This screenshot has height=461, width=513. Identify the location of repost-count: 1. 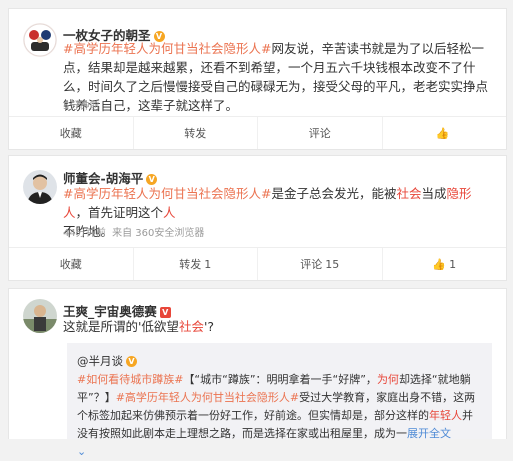
(208, 264).